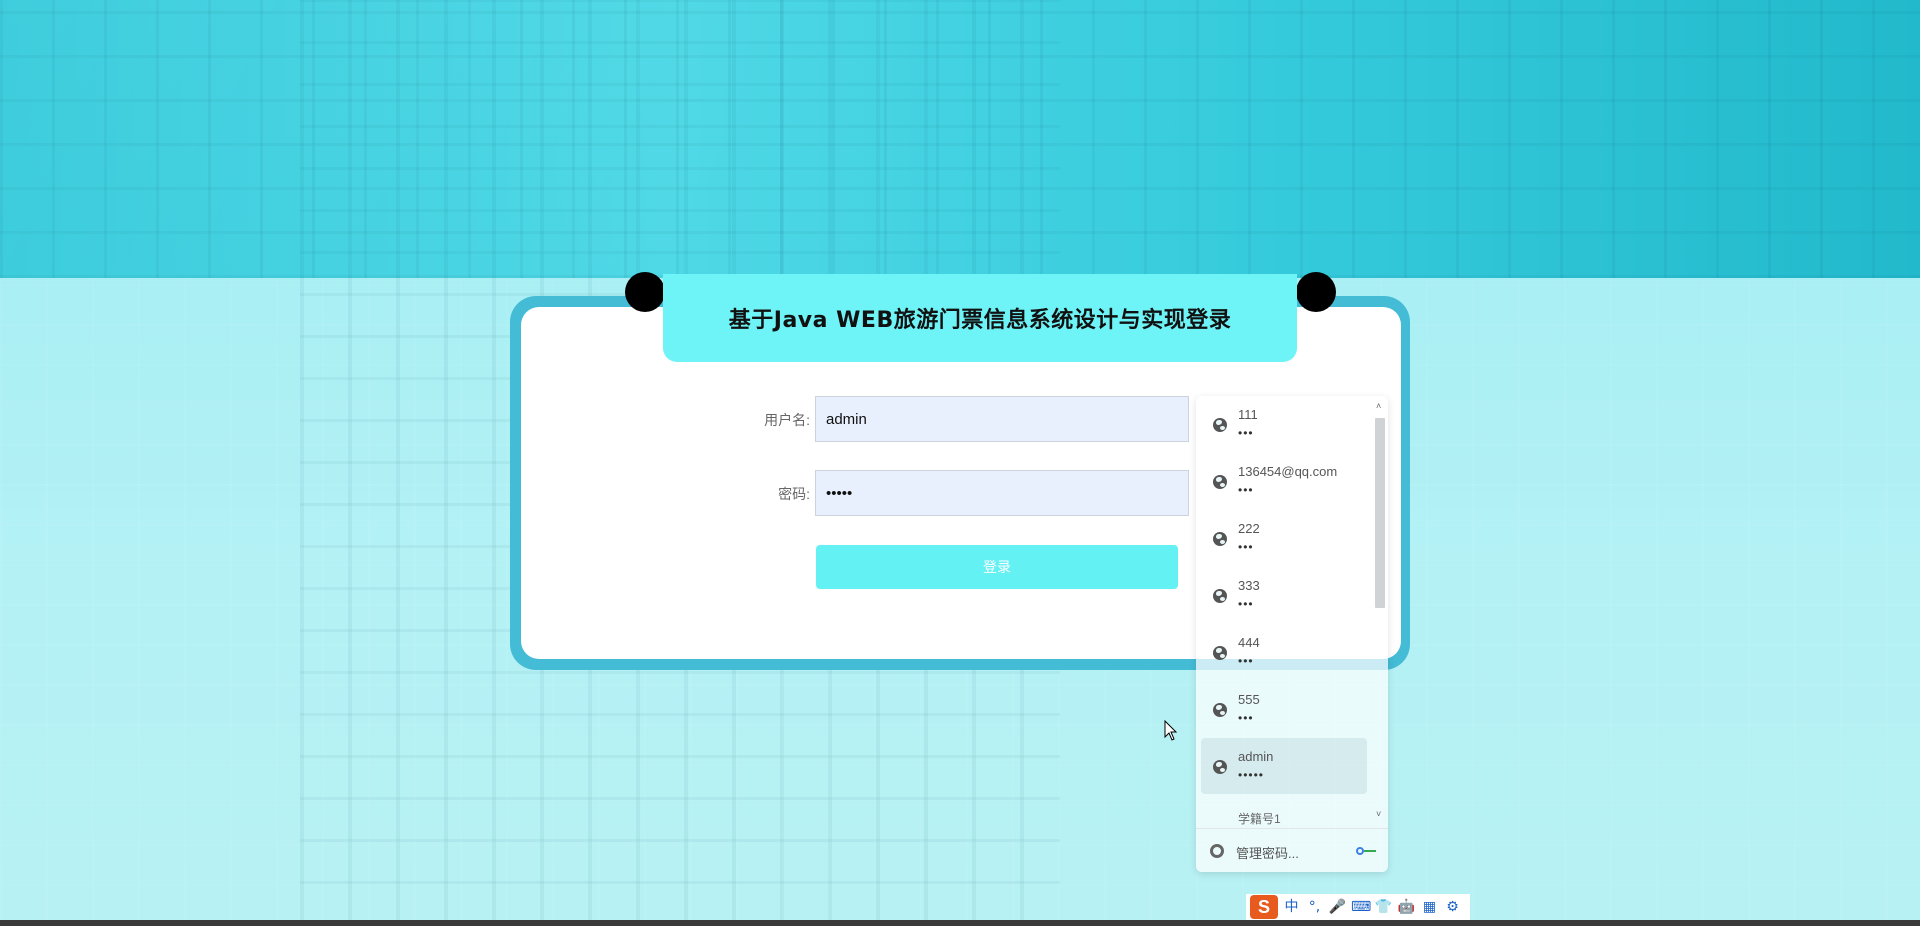  Describe the element at coordinates (1380, 611) in the screenshot. I see `autofill-scrollbar: ˄ ˅` at that location.